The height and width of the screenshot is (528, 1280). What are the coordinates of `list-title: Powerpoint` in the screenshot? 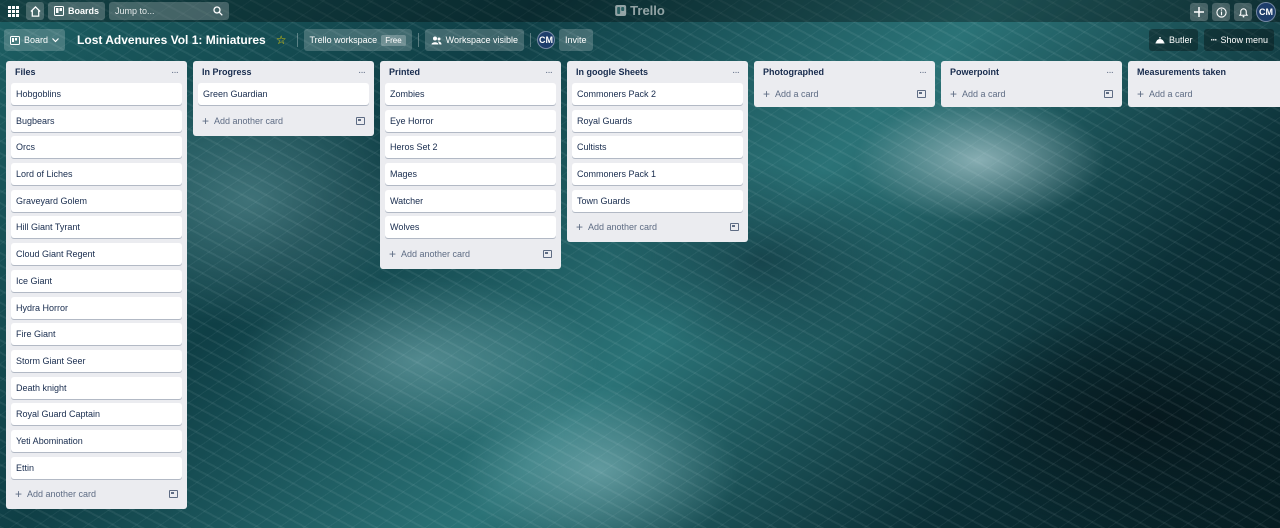 It's located at (974, 72).